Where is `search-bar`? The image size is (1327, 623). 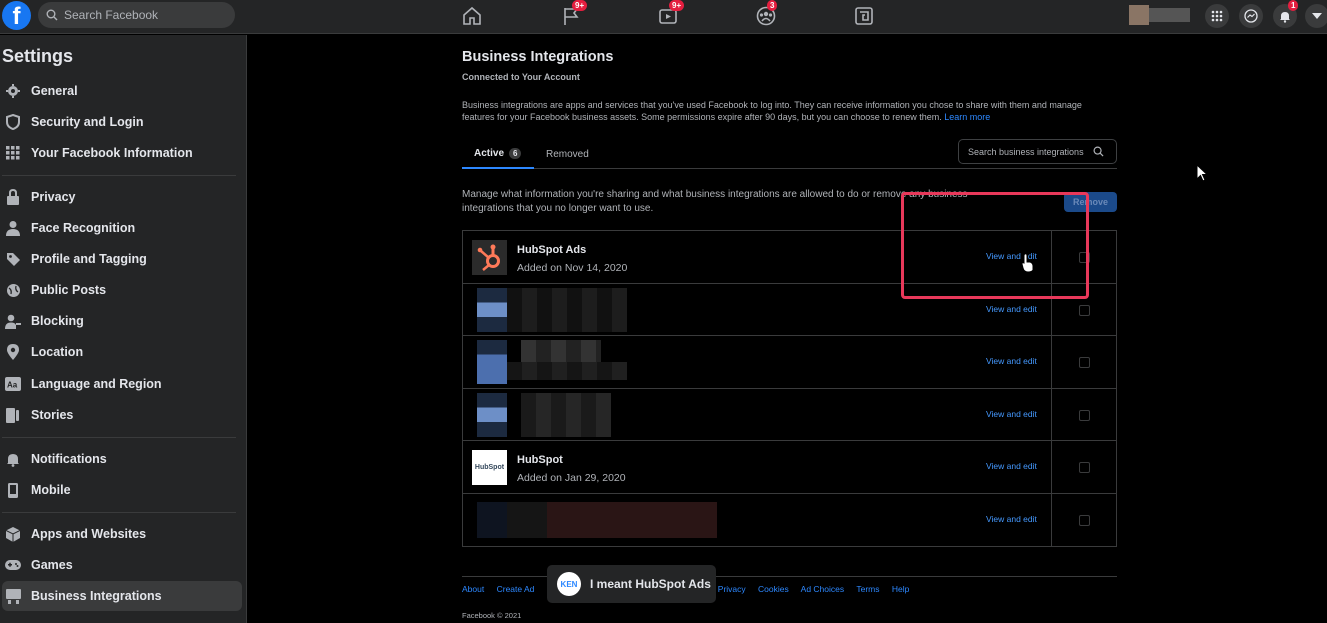 search-bar is located at coordinates (136, 15).